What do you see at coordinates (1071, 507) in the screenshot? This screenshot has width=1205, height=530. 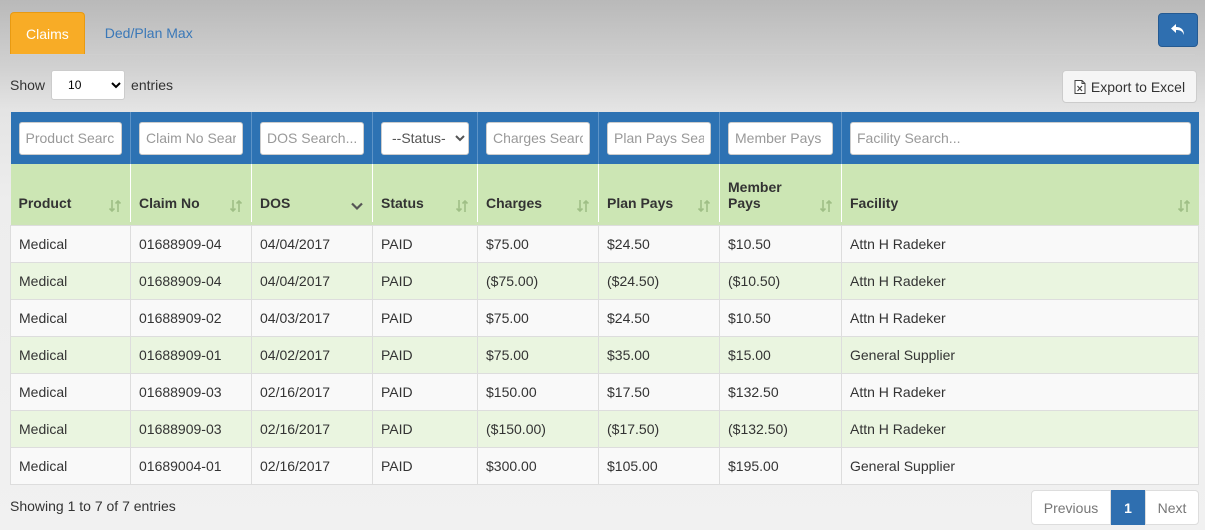 I see `previous-page-button: Previous` at bounding box center [1071, 507].